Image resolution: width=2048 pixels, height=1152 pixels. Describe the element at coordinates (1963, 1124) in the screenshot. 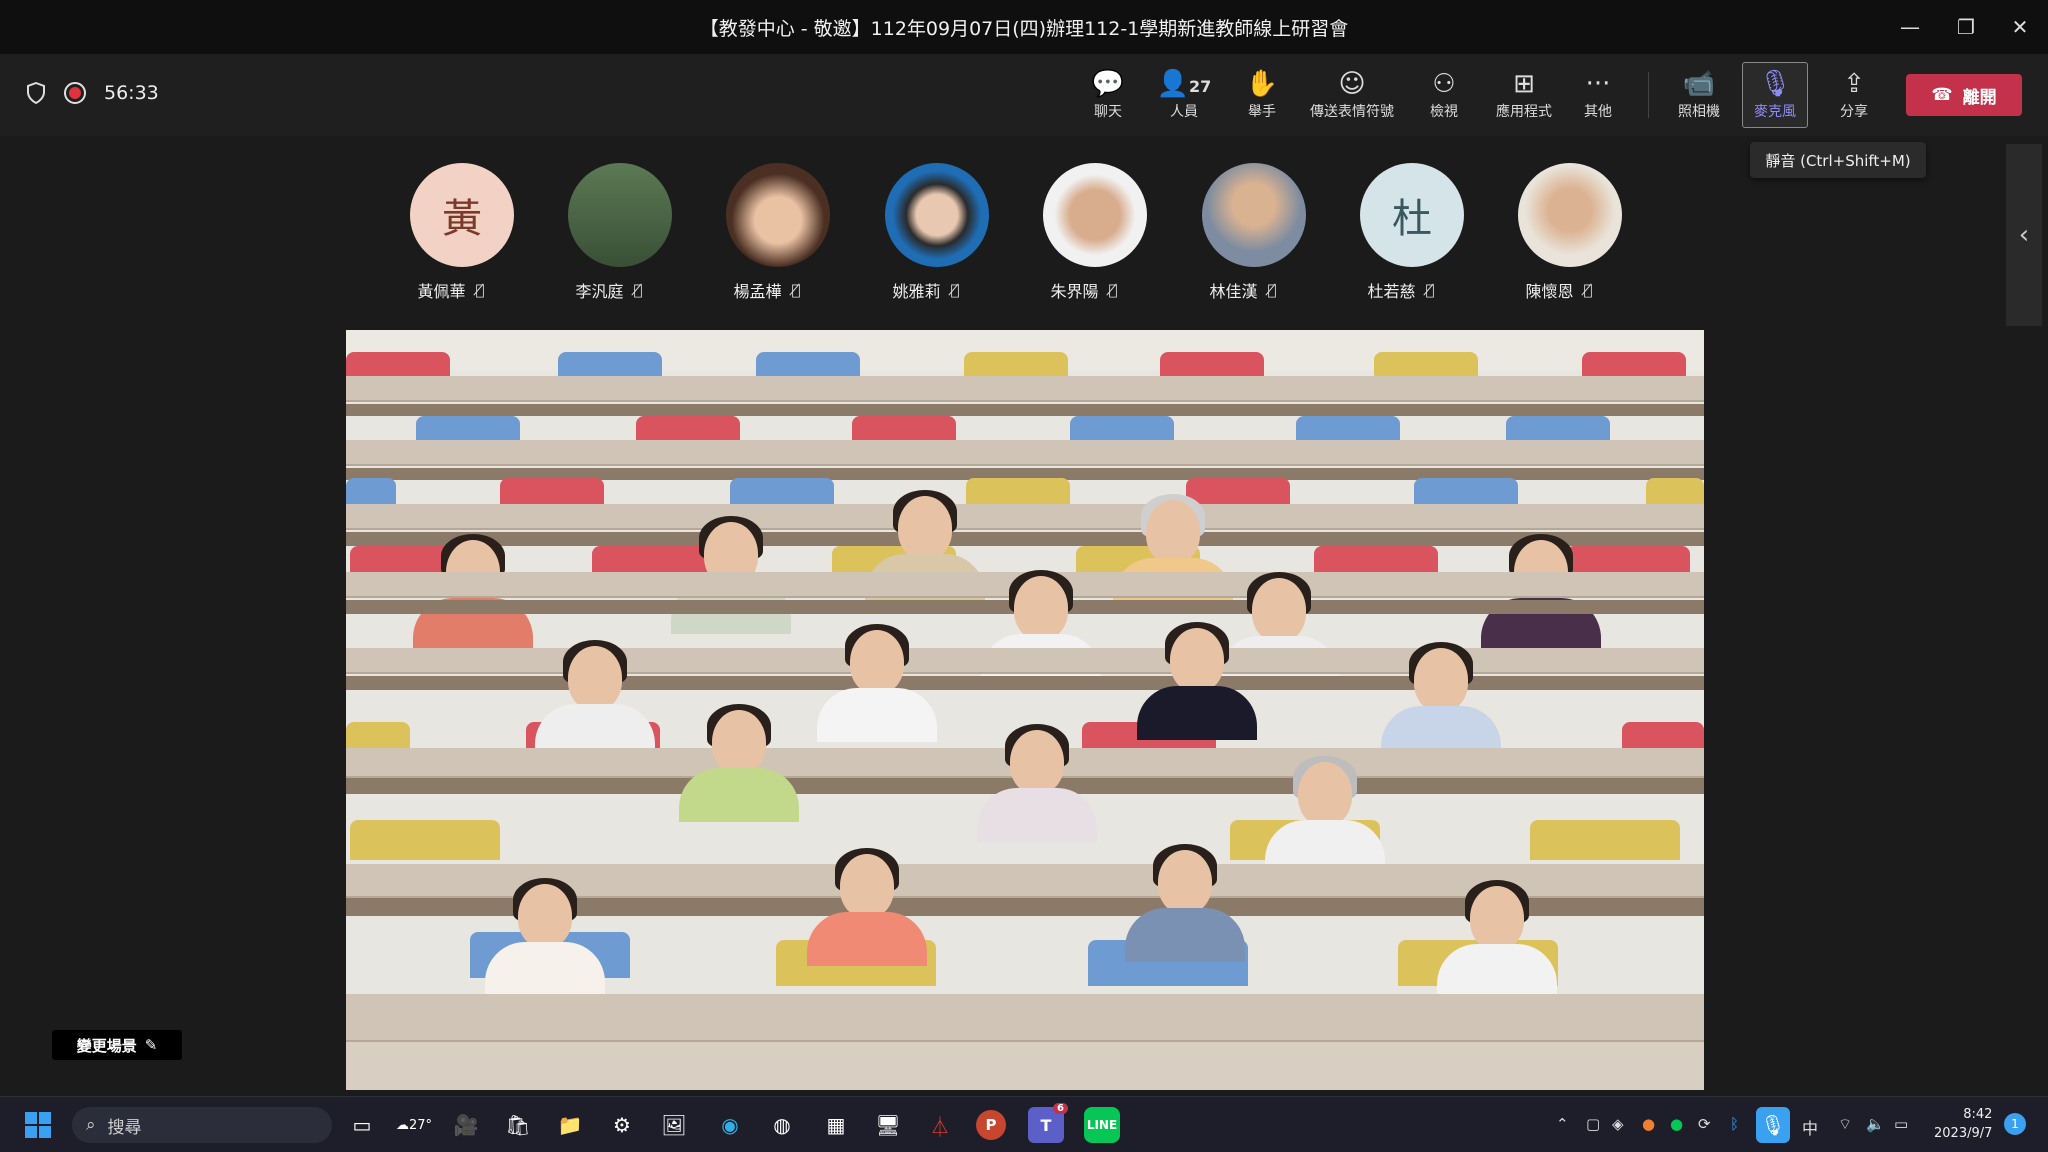

I see `system-clock: 8:42 2023/9/7` at that location.